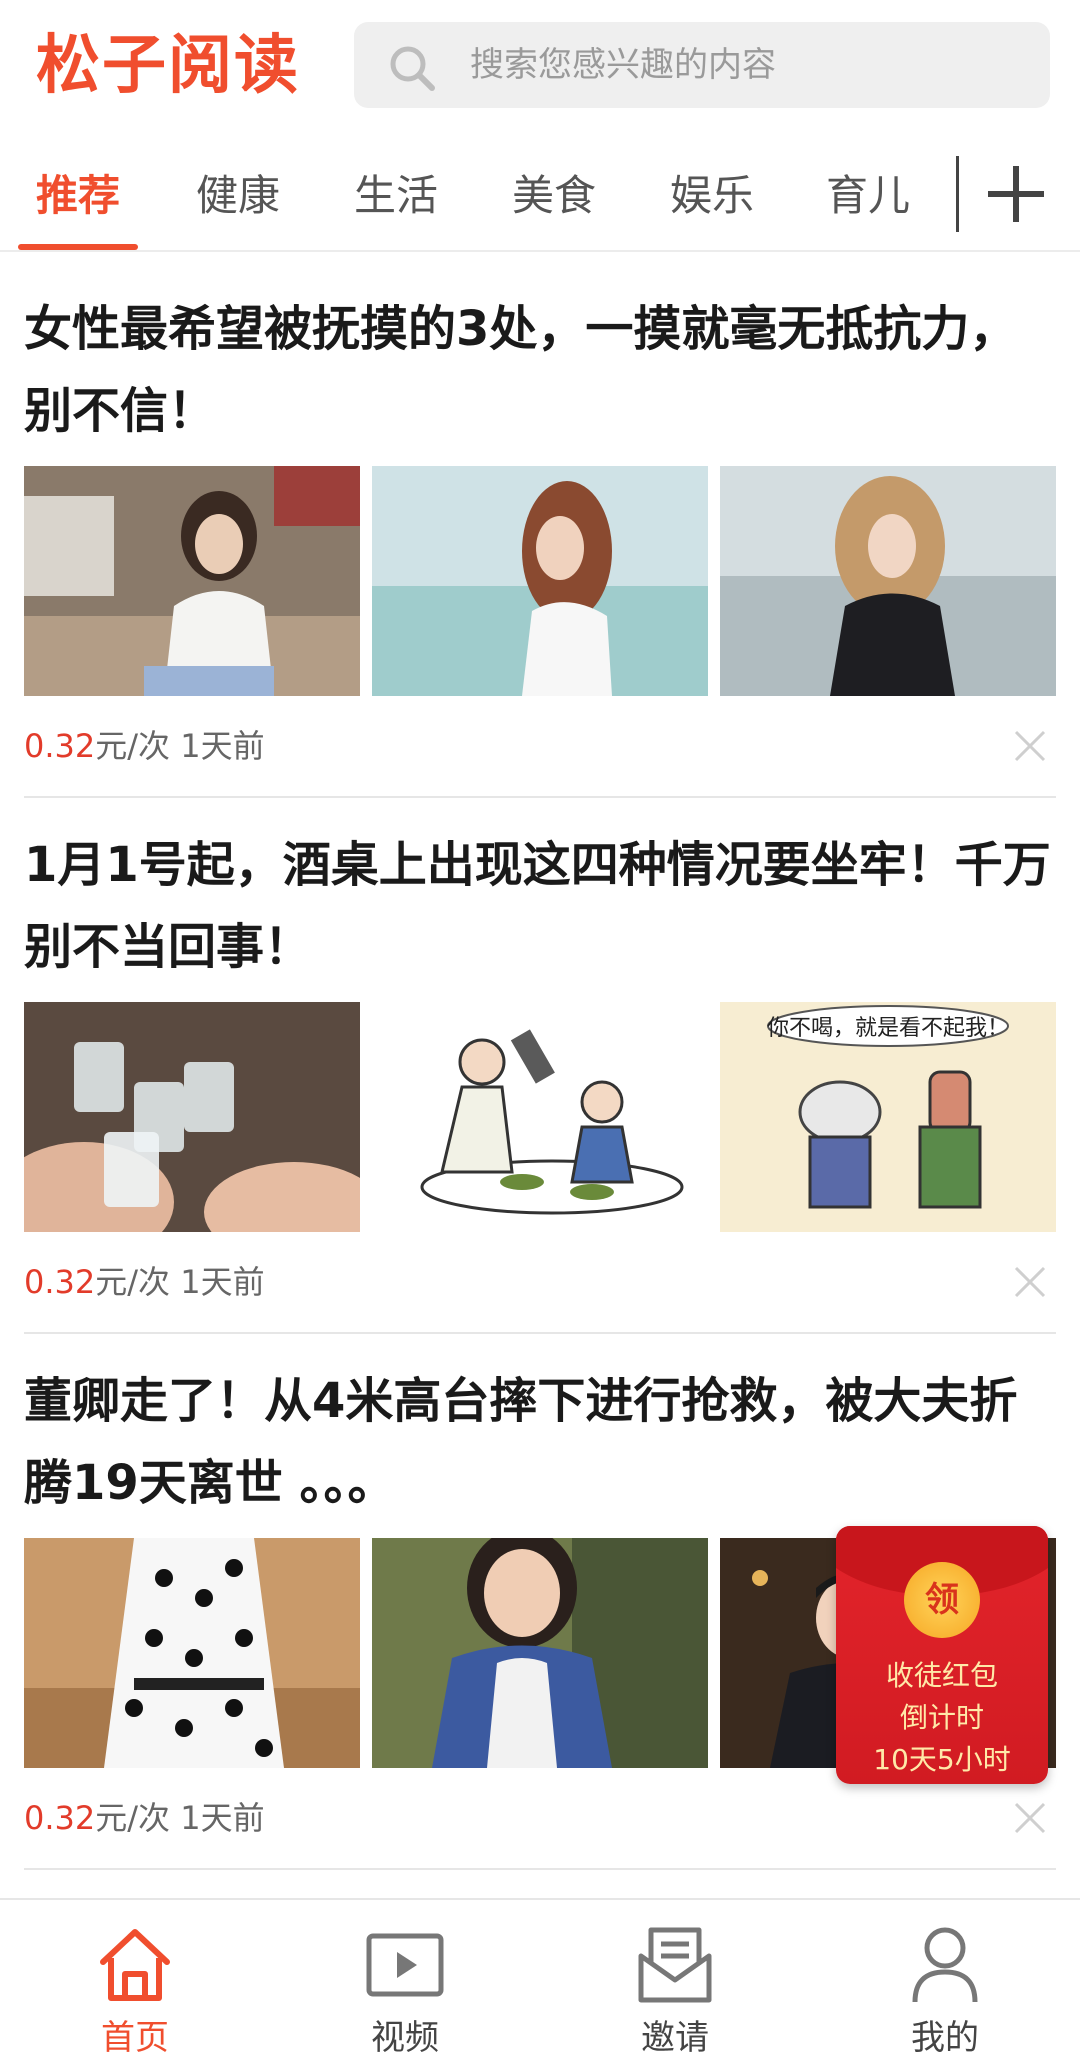 The image size is (1080, 2068). What do you see at coordinates (168, 66) in the screenshot?
I see `app-logo: 松子阅读` at bounding box center [168, 66].